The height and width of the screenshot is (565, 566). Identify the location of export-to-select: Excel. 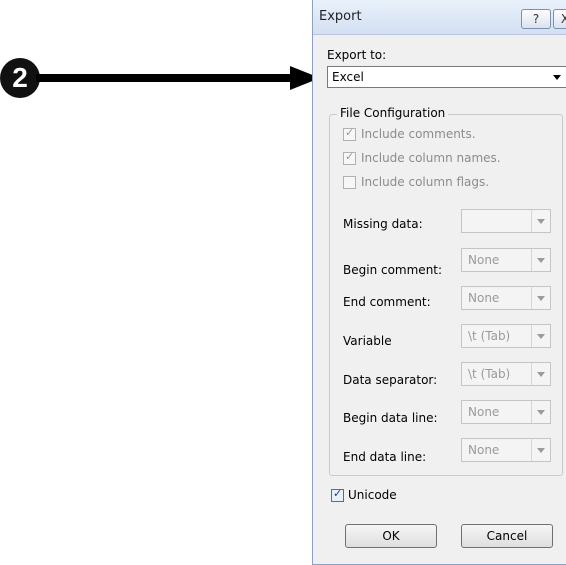
(446, 77).